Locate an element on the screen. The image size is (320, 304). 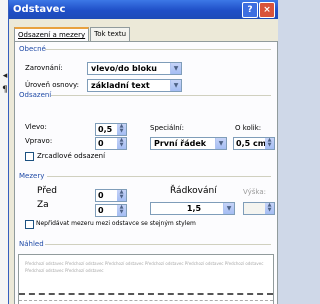
by-label: O kolik: is located at coordinates (248, 128).